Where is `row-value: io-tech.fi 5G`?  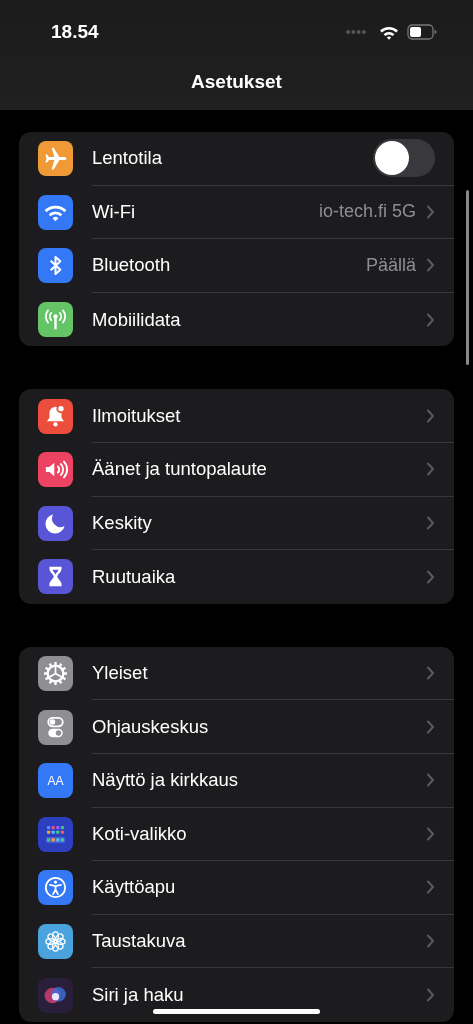 row-value: io-tech.fi 5G is located at coordinates (367, 212).